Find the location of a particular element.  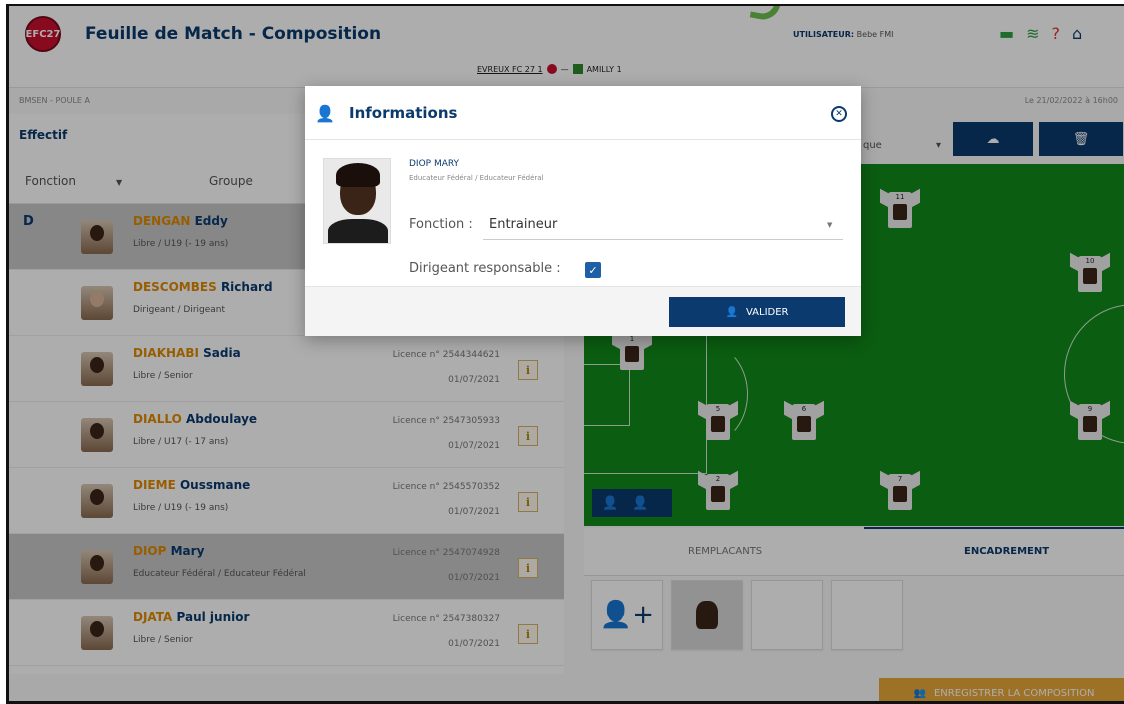

dirigeant-label: Dirigeant responsable : is located at coordinates (485, 268).